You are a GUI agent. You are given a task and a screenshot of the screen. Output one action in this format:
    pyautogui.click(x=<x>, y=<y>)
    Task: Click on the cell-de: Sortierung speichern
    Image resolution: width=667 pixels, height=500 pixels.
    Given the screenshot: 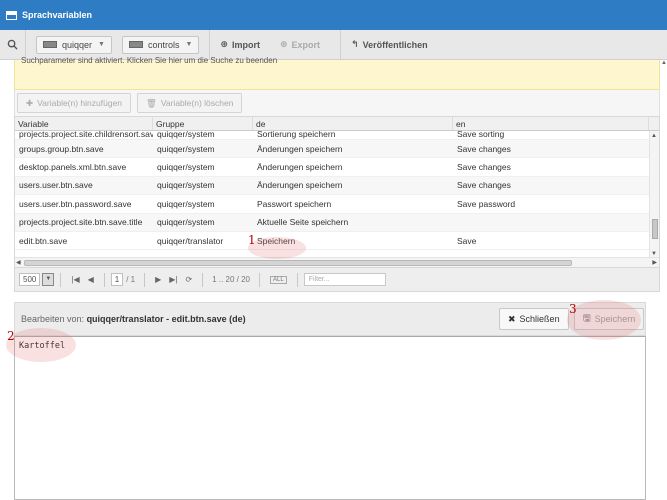 What is the action you would take?
    pyautogui.click(x=296, y=135)
    